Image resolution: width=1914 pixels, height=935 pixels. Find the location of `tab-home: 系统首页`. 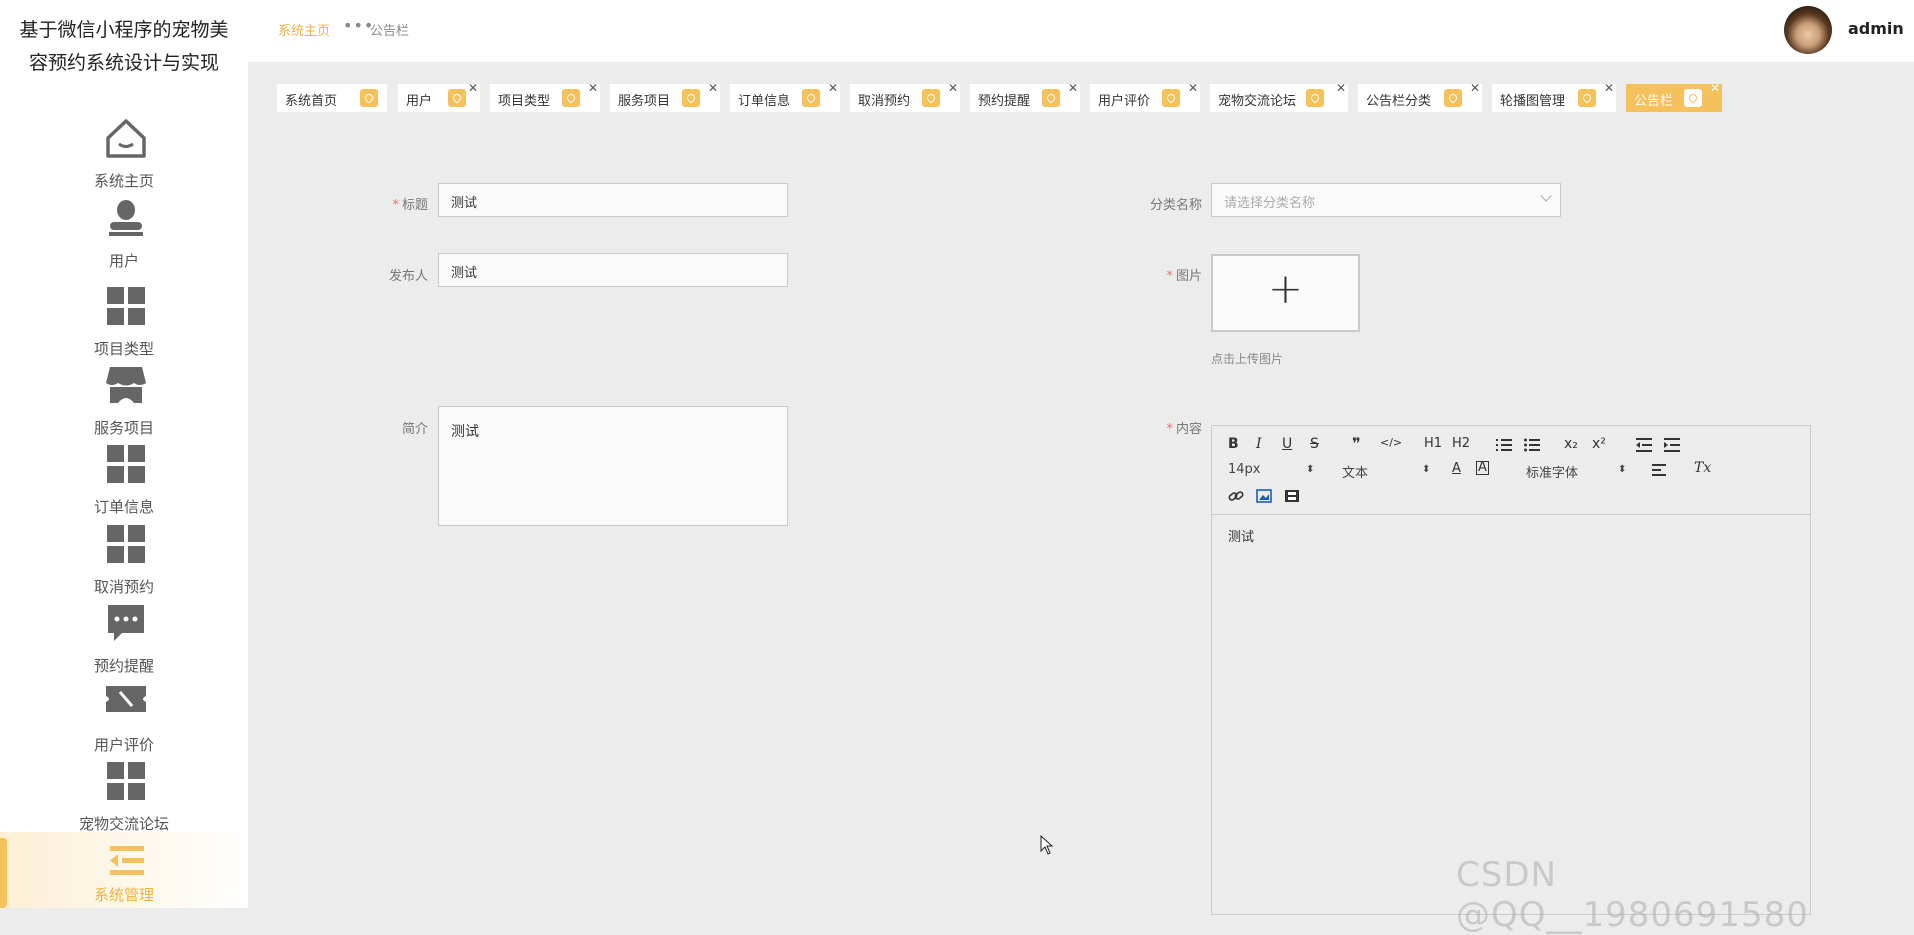

tab-home: 系统首页 is located at coordinates (332, 98).